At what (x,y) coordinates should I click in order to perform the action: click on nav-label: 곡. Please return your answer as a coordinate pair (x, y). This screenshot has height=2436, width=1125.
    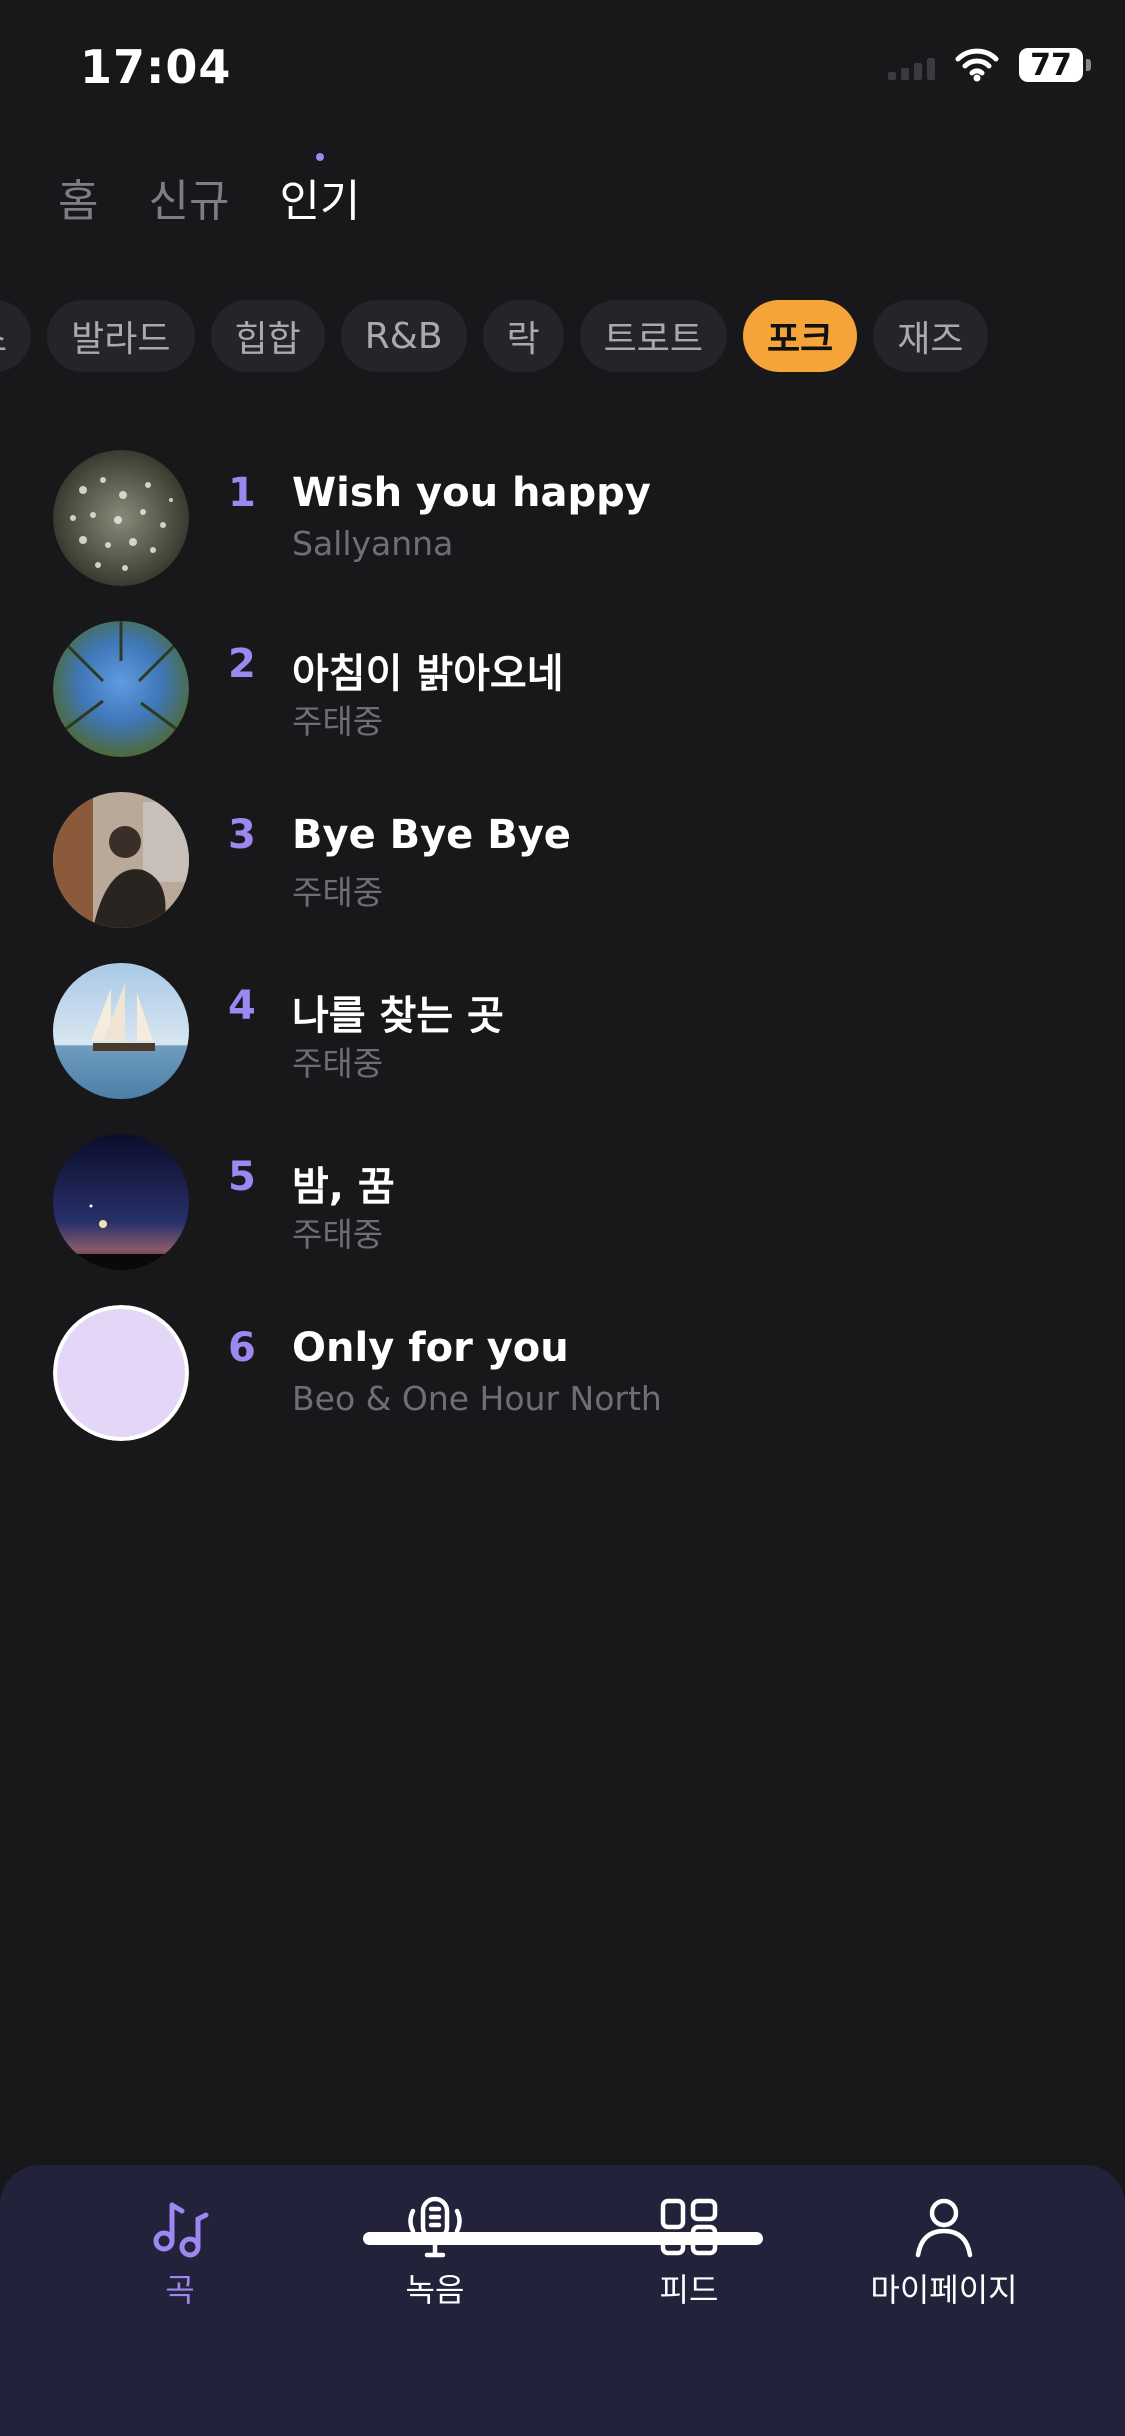
    Looking at the image, I should click on (180, 2290).